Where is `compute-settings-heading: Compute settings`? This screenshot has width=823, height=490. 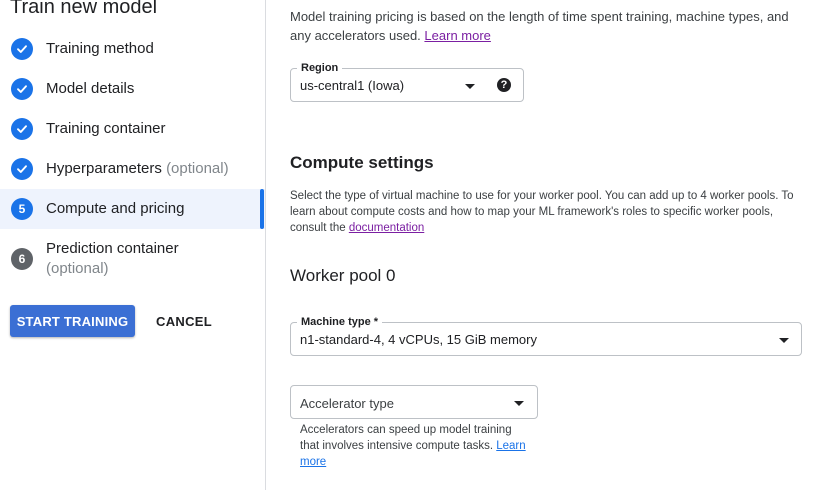 compute-settings-heading: Compute settings is located at coordinates (362, 162).